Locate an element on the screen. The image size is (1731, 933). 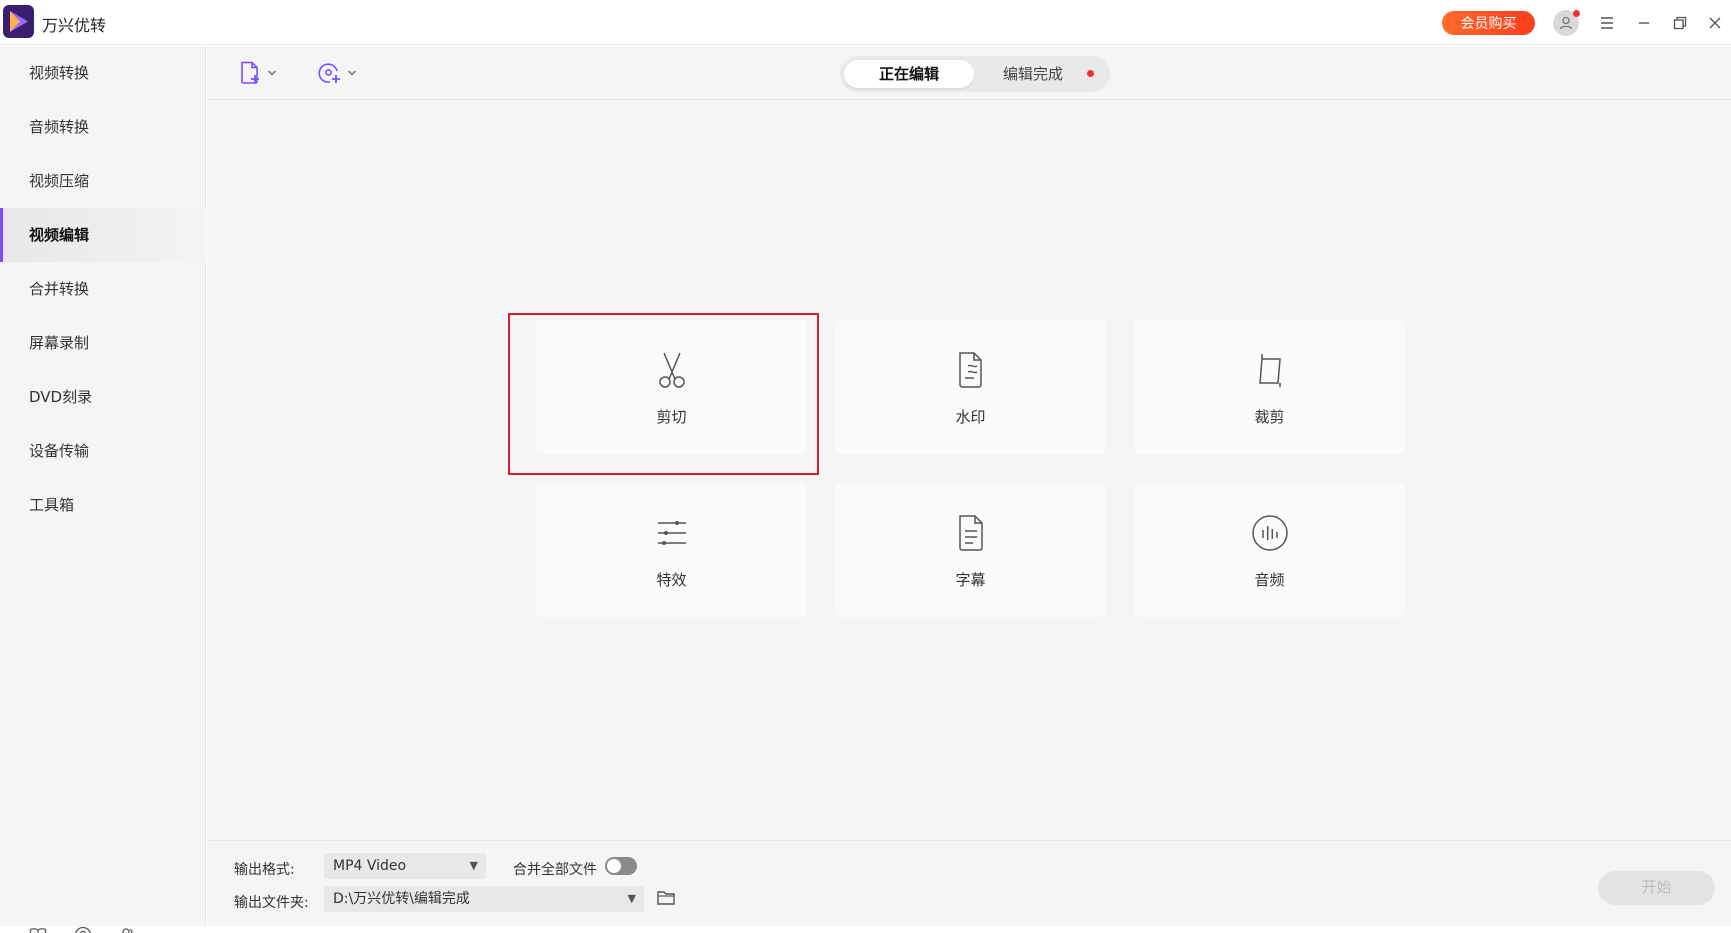
tile-subtitle: 字幕 is located at coordinates (970, 550).